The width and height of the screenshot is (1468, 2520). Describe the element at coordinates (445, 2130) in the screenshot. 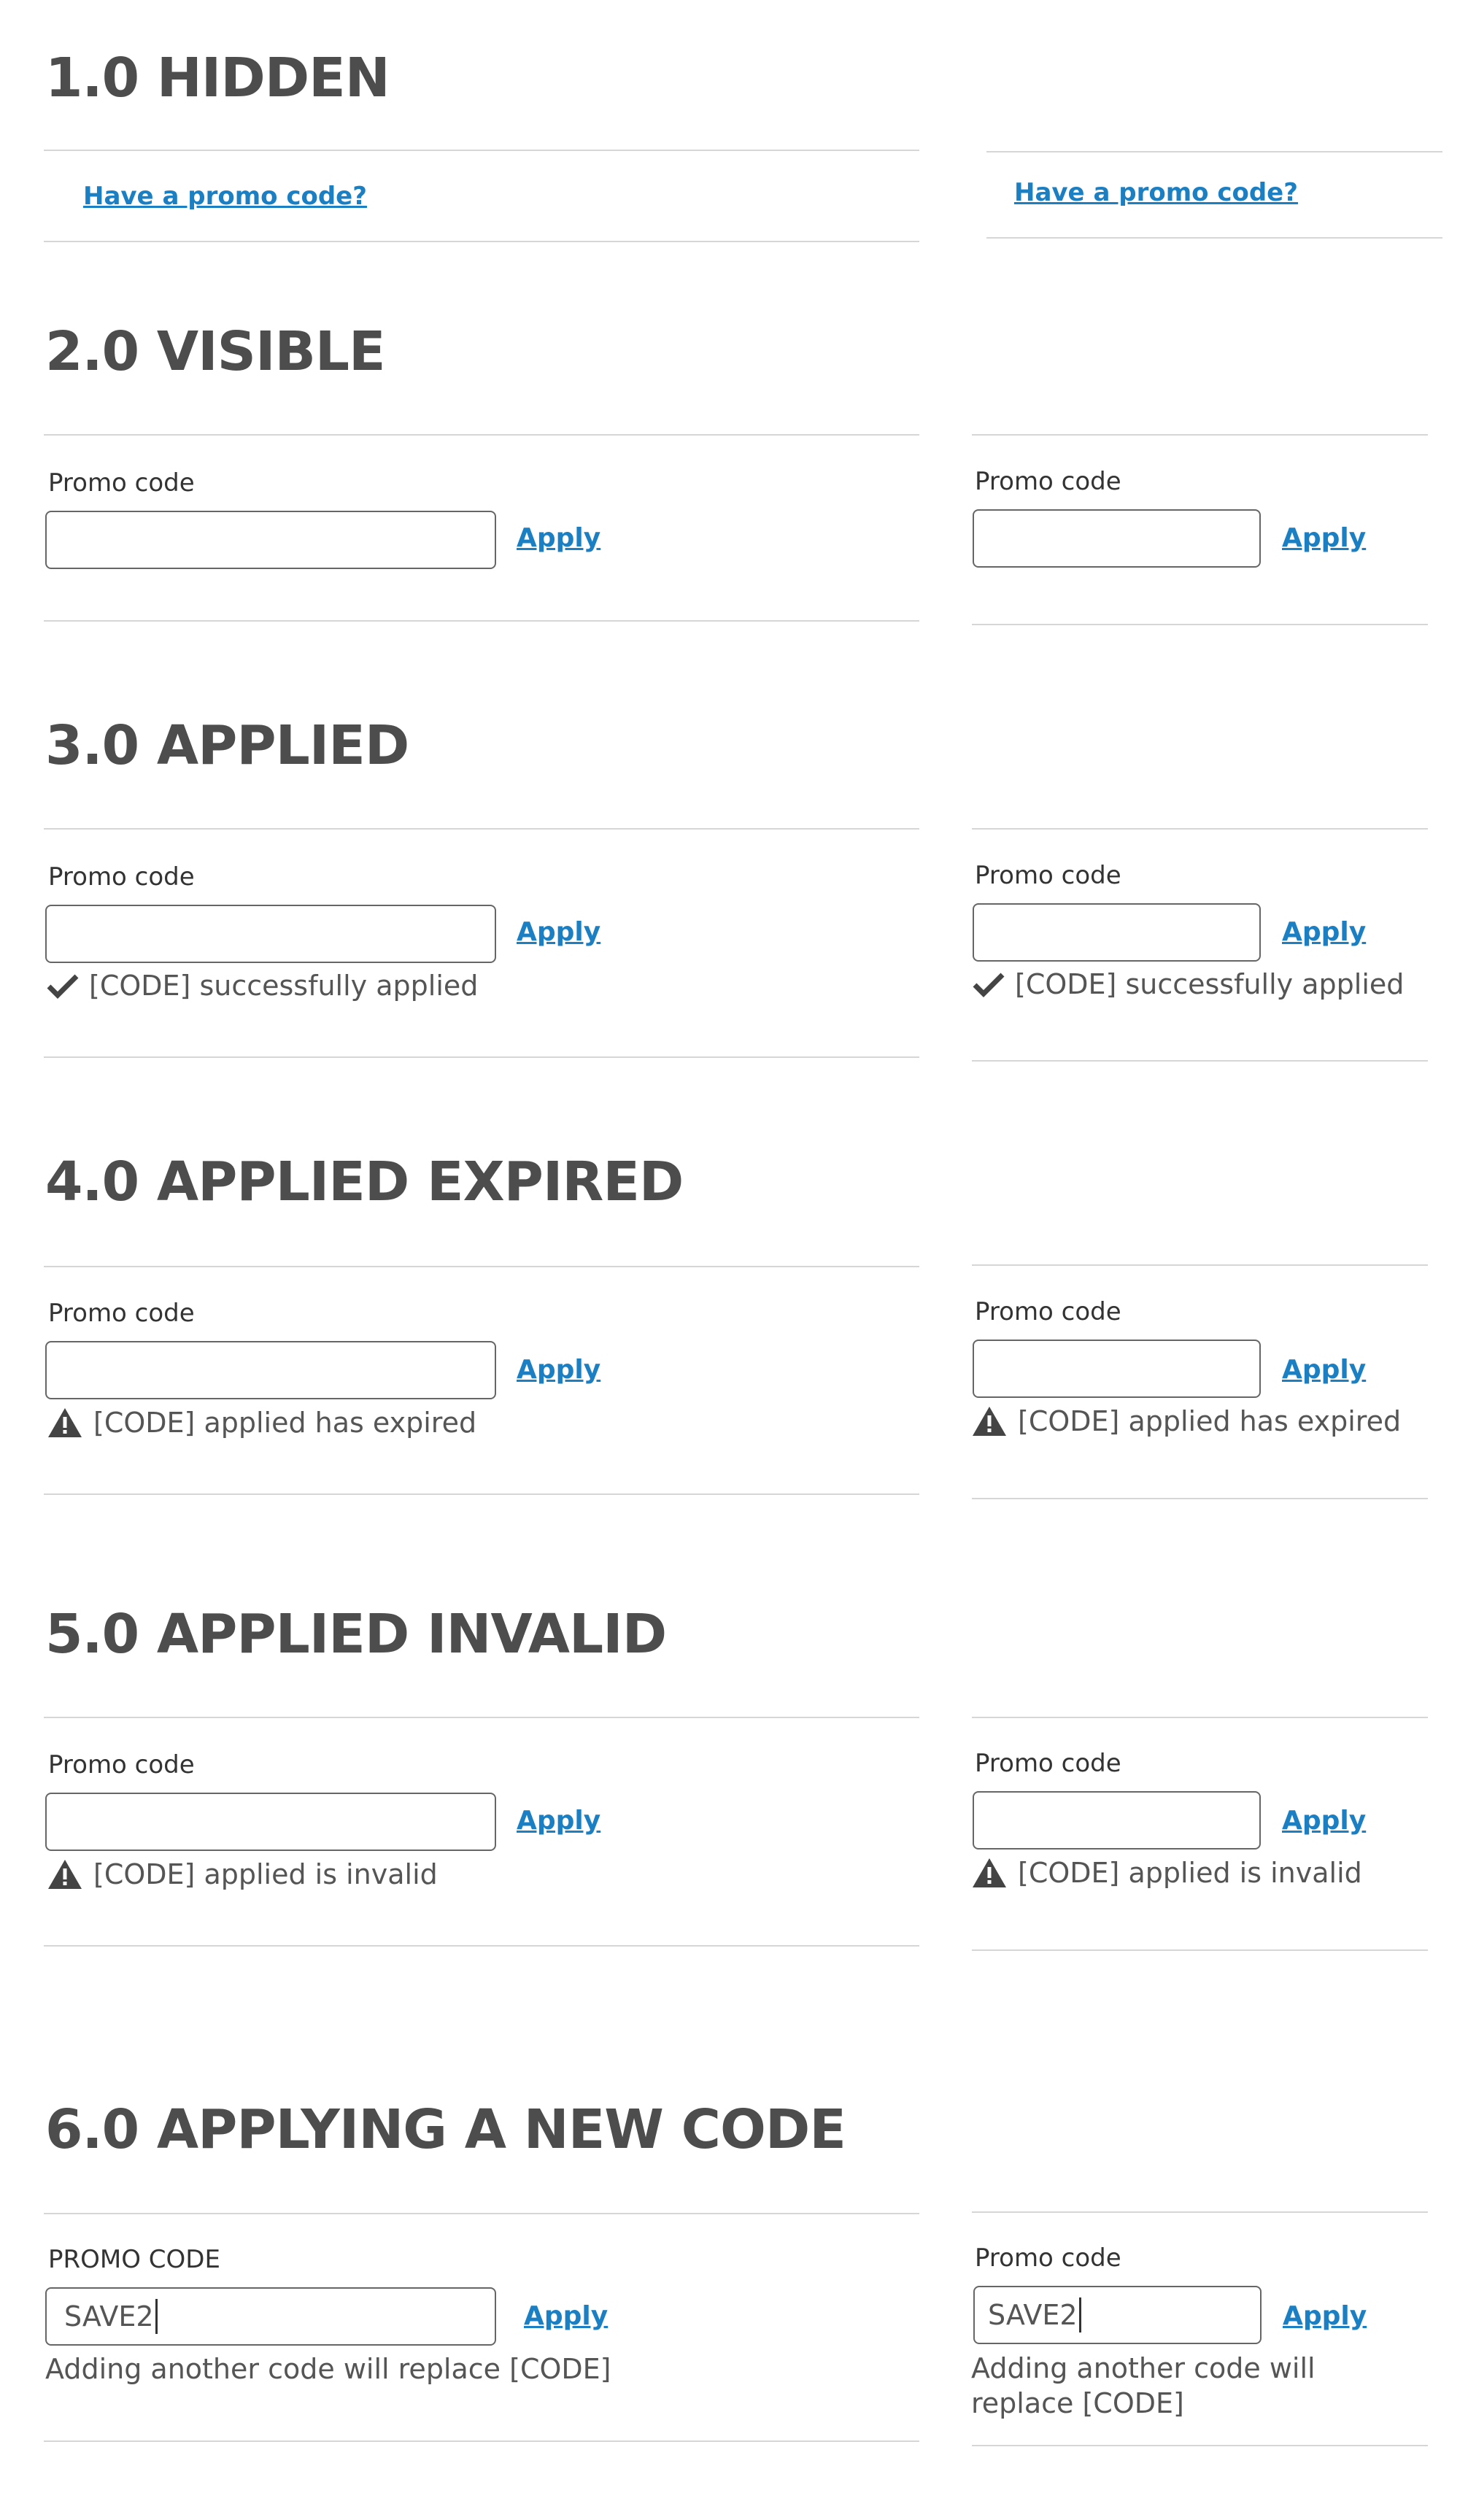

I see `section-title-new-code: 6.0 APPLYING A NEW CODE` at that location.